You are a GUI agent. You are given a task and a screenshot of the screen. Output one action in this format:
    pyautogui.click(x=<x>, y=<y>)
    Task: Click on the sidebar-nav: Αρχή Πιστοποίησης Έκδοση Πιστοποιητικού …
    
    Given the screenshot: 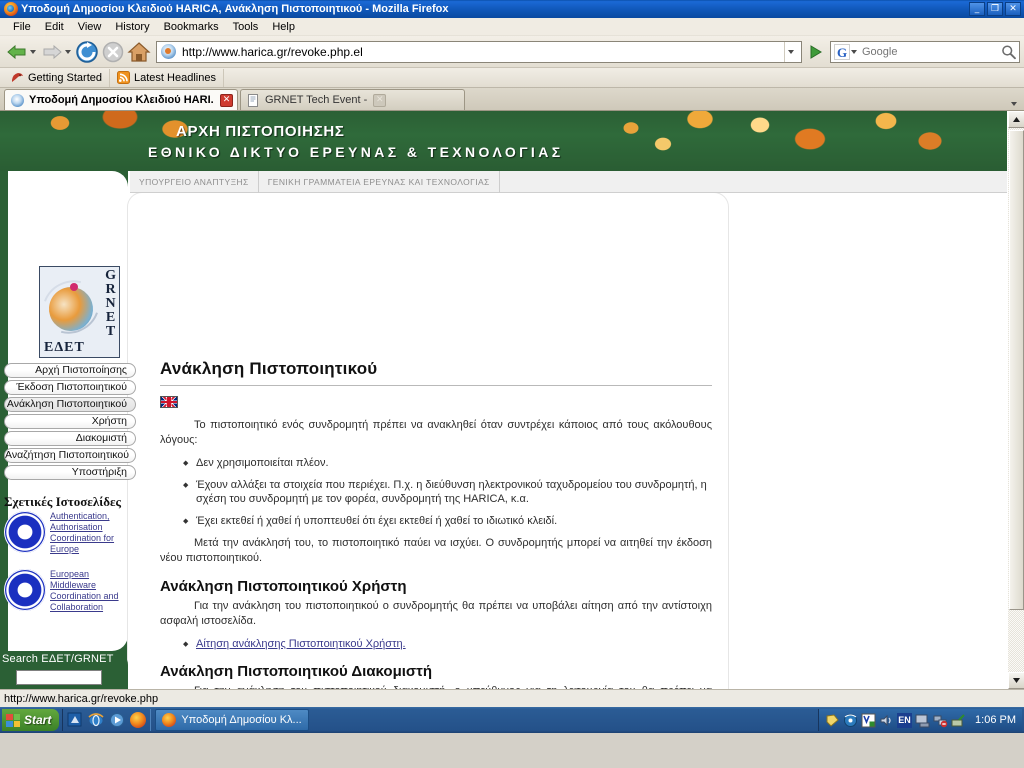 What is the action you would take?
    pyautogui.click(x=70, y=422)
    